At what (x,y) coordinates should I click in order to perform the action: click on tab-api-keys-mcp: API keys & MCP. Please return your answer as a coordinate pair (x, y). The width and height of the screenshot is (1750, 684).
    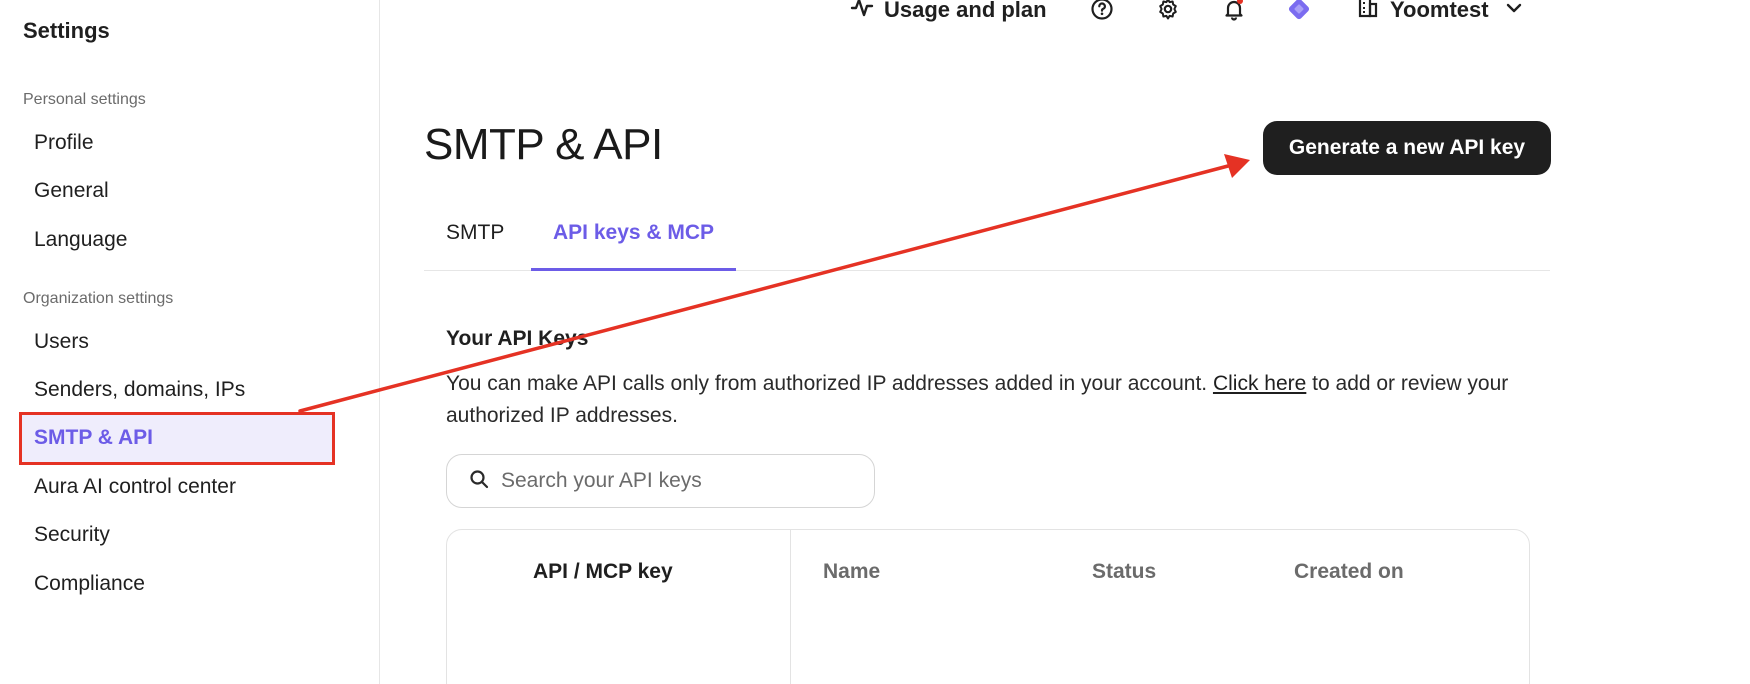
    Looking at the image, I should click on (634, 235).